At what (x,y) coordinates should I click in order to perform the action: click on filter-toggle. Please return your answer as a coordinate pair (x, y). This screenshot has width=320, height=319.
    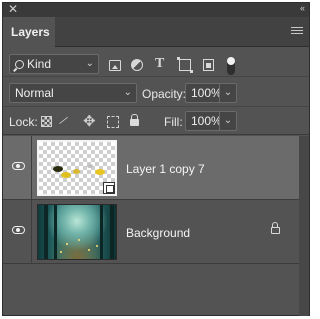
    Looking at the image, I should click on (231, 66).